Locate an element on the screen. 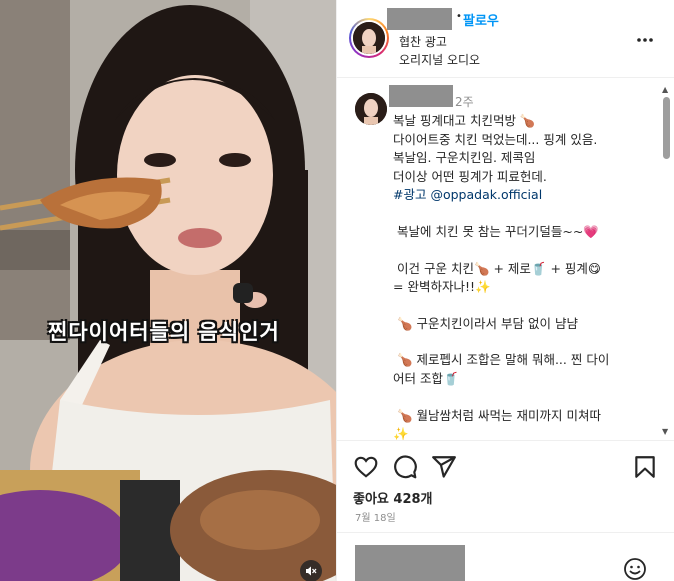  video-overlay-caption: 찐다이어터들의 음식인거 is located at coordinates (164, 332).